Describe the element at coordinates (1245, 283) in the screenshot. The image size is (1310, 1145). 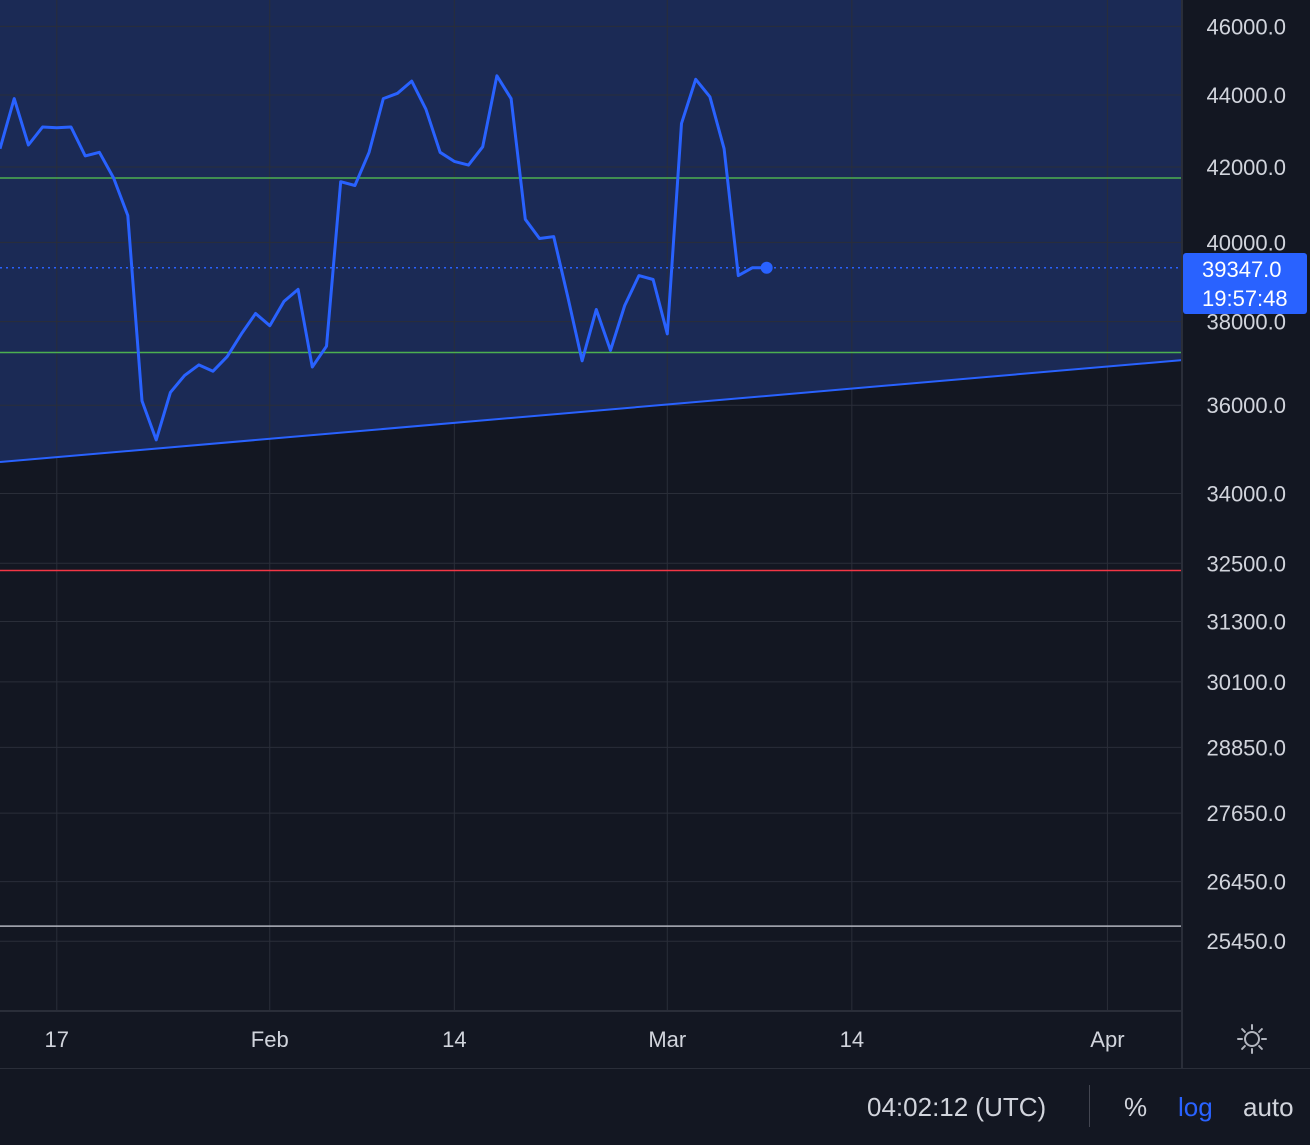
I see `last-price-badge: 39347.0 19:57:48` at that location.